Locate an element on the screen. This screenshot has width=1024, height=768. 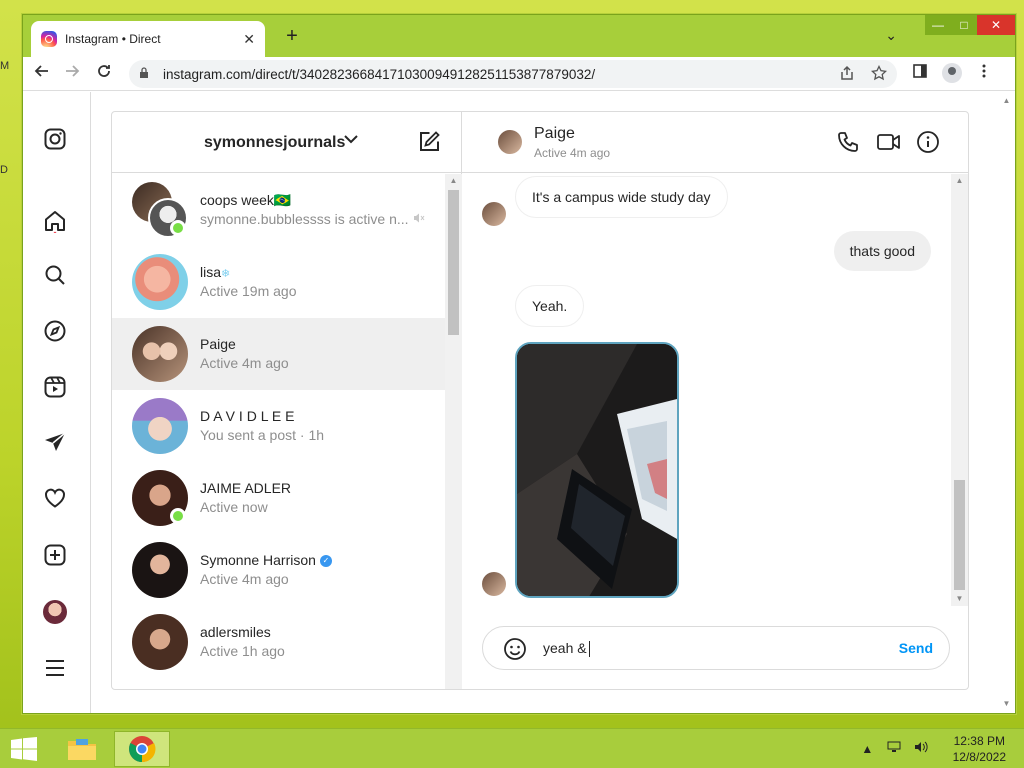
create-plus-icon is located at coordinates (55, 555).